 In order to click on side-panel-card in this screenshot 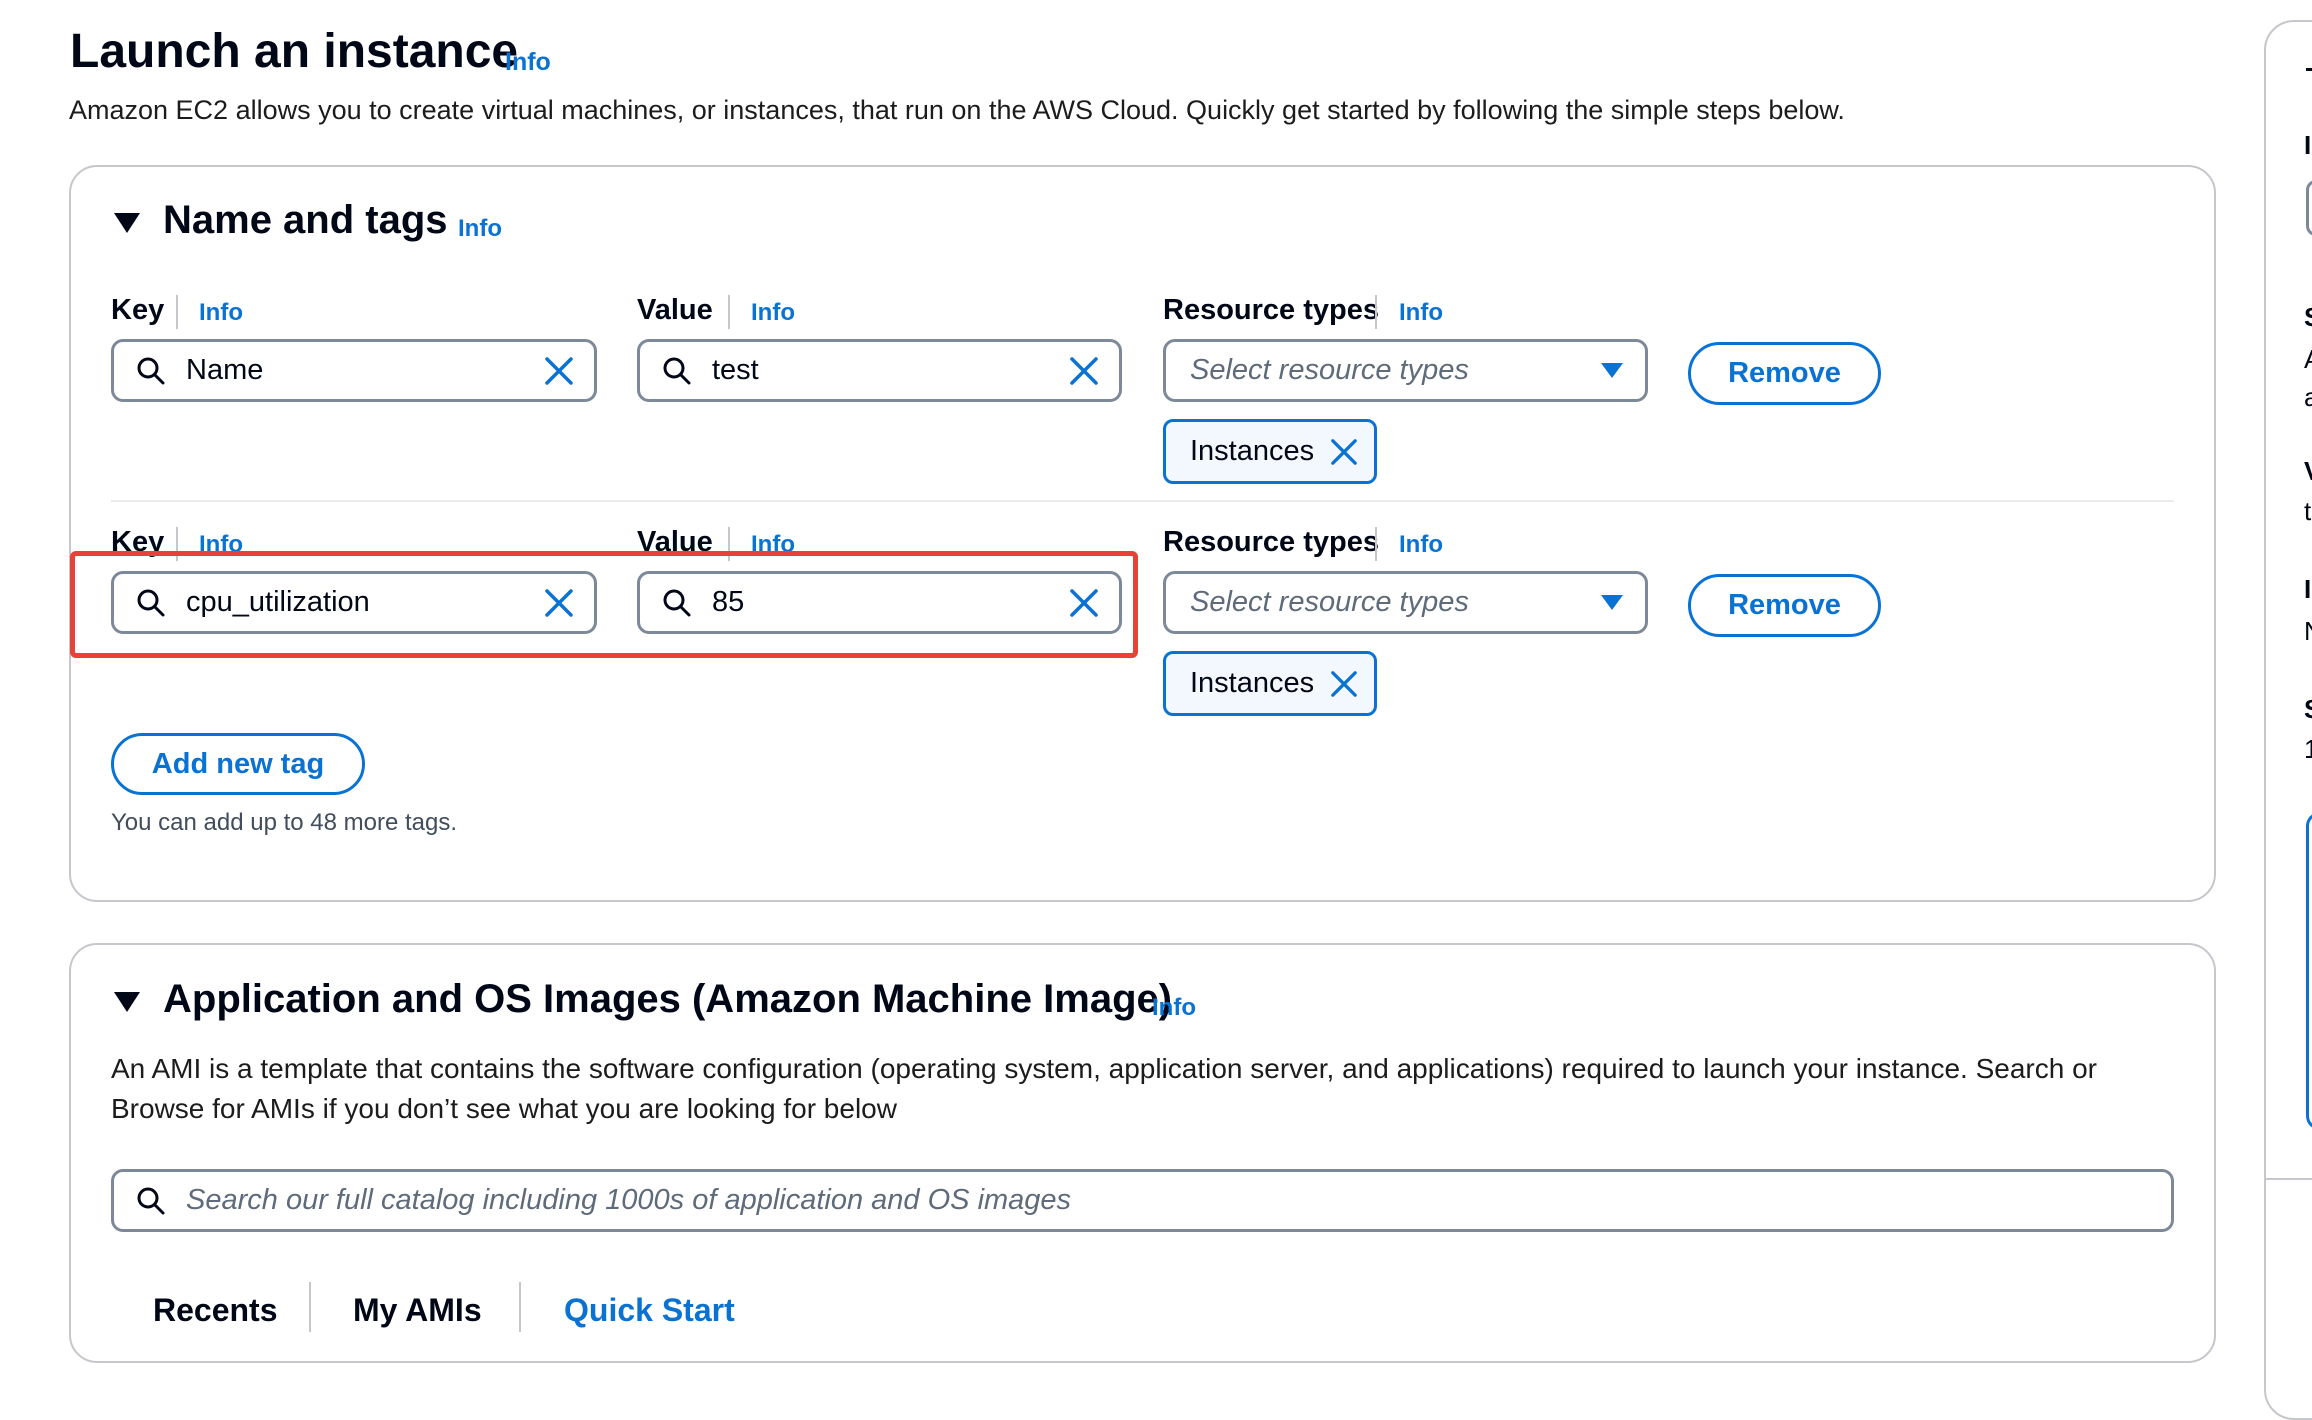, I will do `click(2309, 971)`.